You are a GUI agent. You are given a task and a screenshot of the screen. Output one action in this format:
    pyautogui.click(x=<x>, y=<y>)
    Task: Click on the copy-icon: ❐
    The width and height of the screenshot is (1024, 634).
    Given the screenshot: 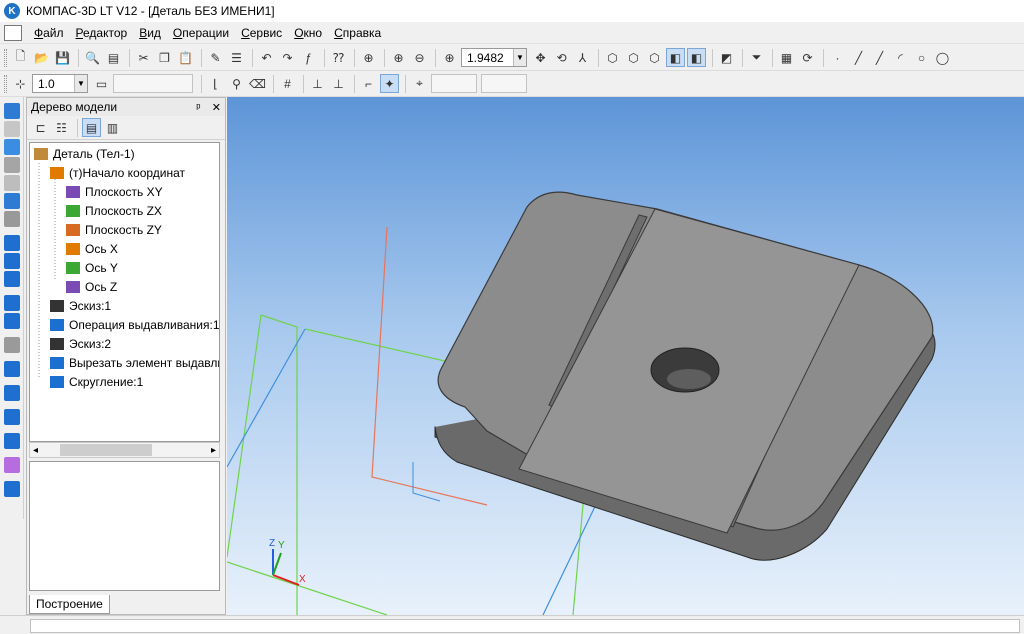 What is the action you would take?
    pyautogui.click(x=164, y=57)
    